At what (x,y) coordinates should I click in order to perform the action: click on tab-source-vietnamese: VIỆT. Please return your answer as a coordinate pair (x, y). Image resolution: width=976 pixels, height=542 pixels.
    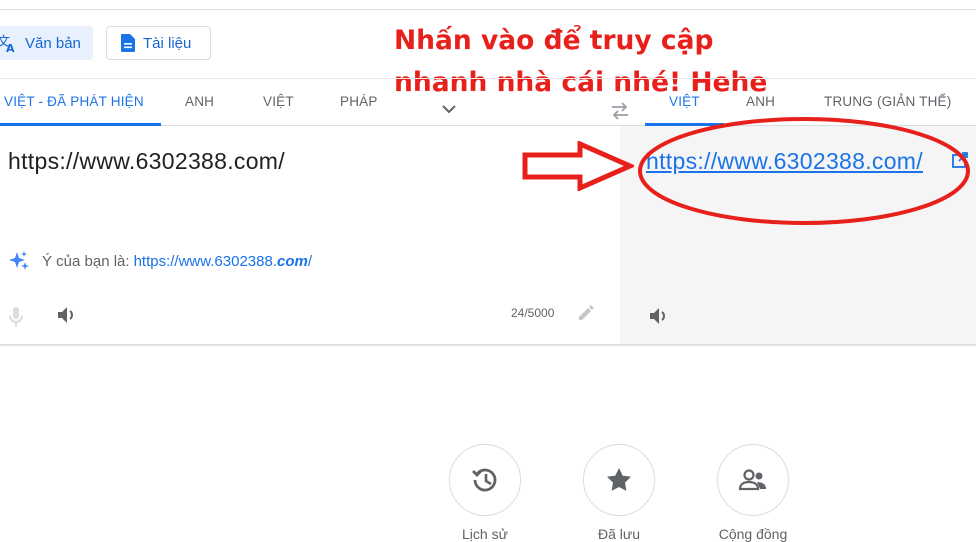
    Looking at the image, I should click on (278, 102).